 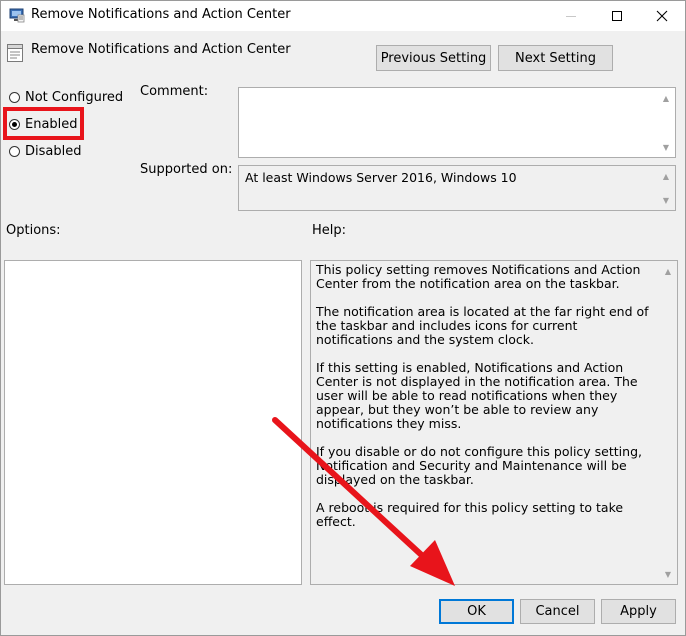 What do you see at coordinates (476, 611) in the screenshot?
I see `ok-button: OK` at bounding box center [476, 611].